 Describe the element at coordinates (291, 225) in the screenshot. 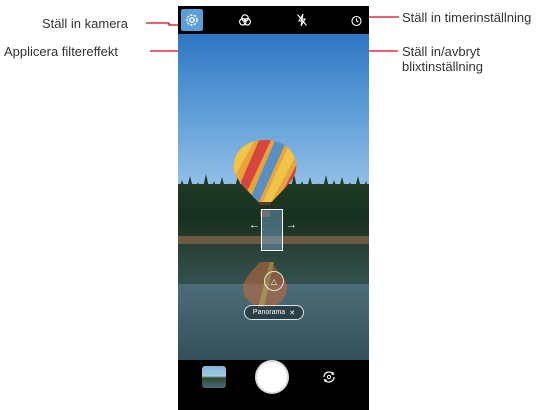

I see `arrow-right-icon: →` at that location.